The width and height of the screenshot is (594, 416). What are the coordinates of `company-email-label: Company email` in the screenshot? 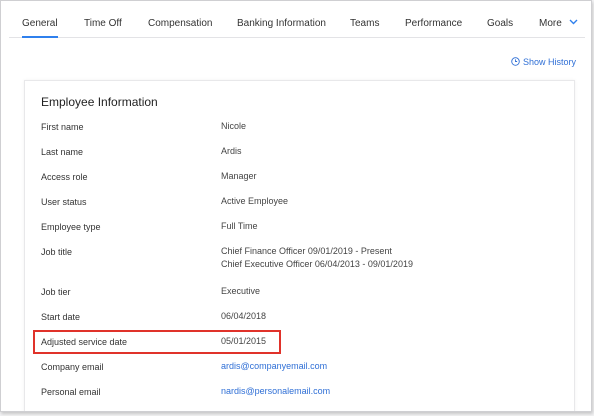 It's located at (72, 367).